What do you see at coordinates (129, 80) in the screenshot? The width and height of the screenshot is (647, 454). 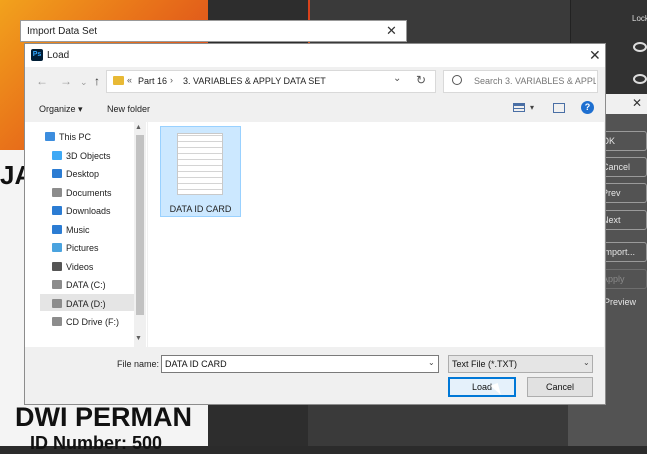 I see `chevron-right-icon: «` at bounding box center [129, 80].